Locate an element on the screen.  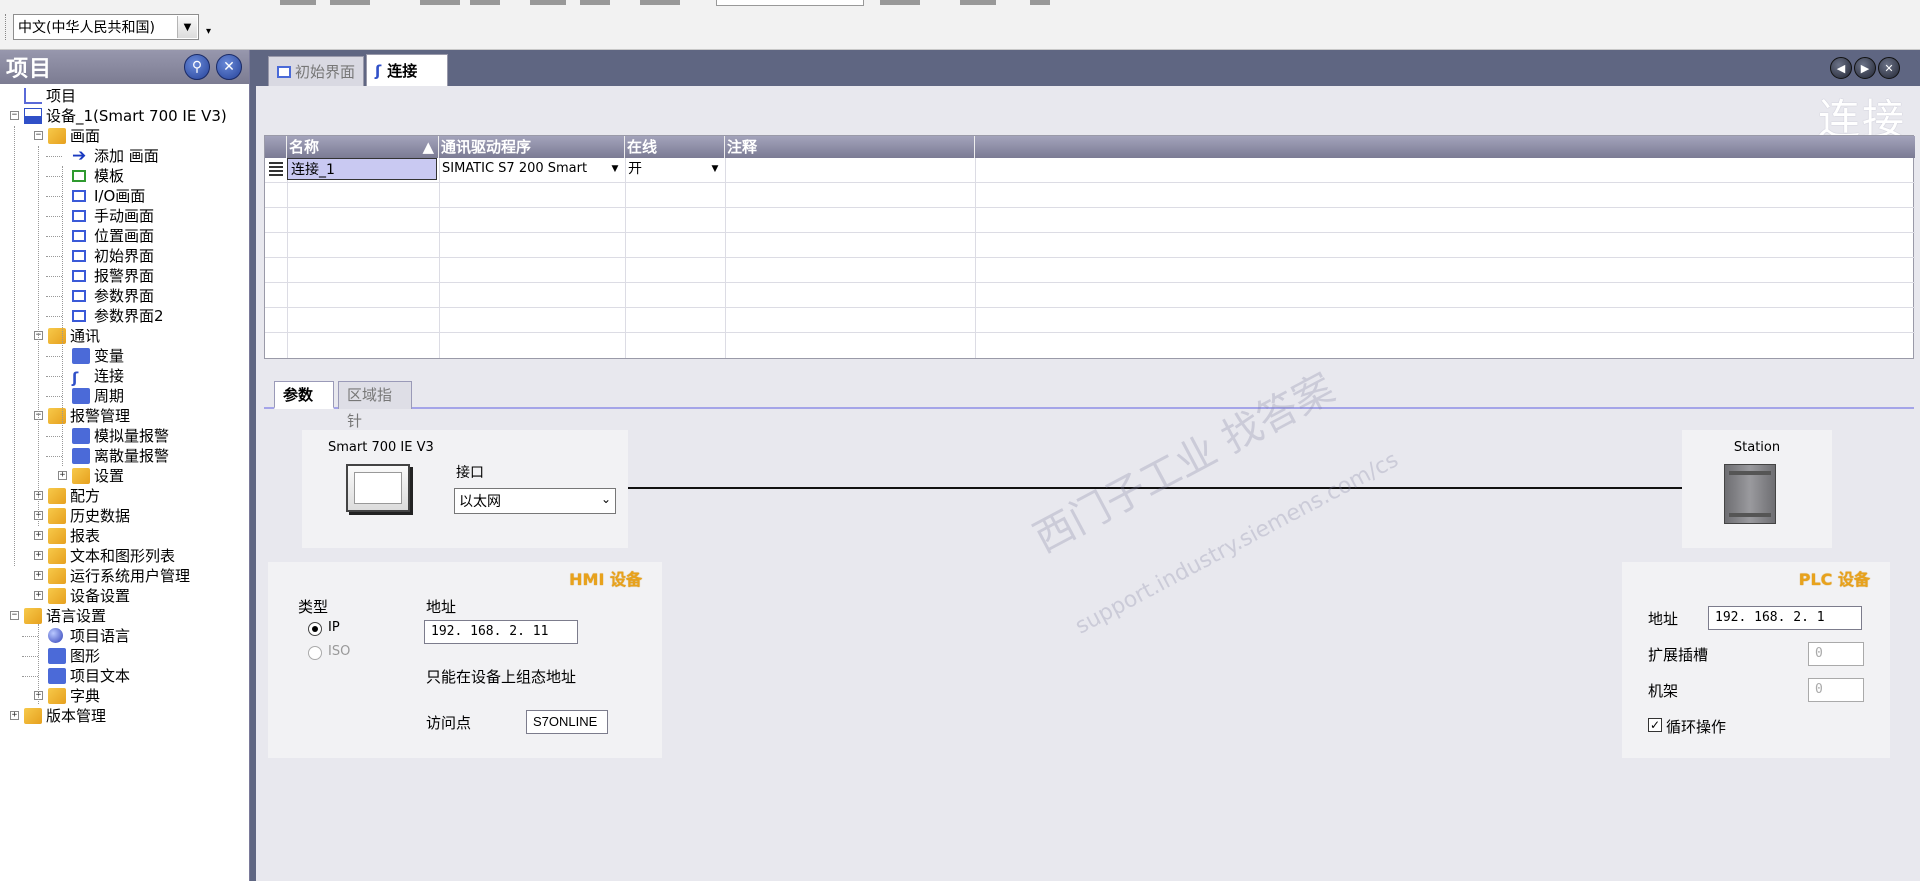
cell-driver: SIMATIC S7 200 Smart ▼ is located at coordinates (532, 169).